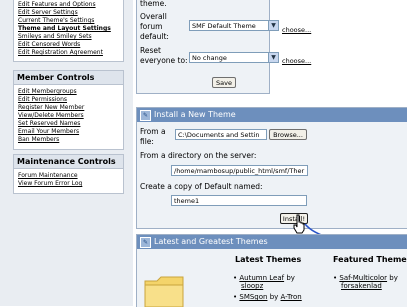 Image resolution: width=407 pixels, height=307 pixels. What do you see at coordinates (234, 57) in the screenshot?
I see `reset-theme-select: No change ▼` at bounding box center [234, 57].